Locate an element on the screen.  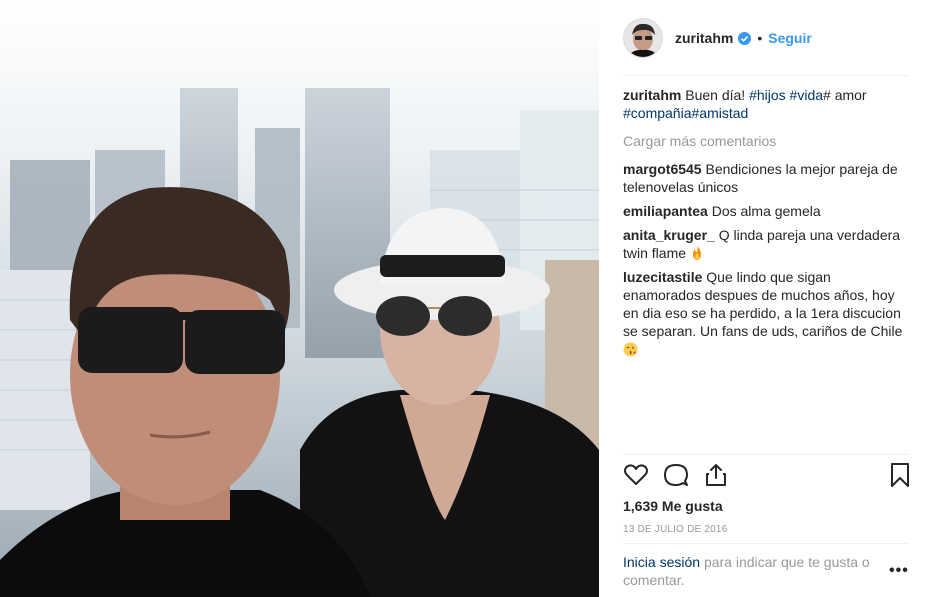
fire-emoji-icon is located at coordinates (696, 253).